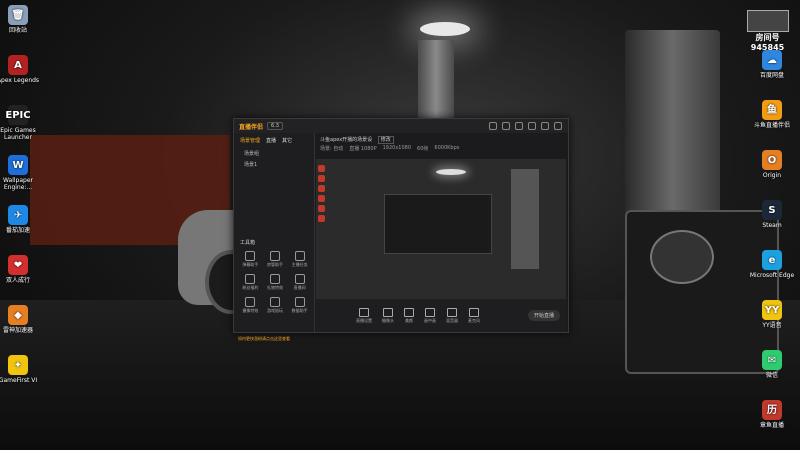 The height and width of the screenshot is (450, 800). What do you see at coordinates (401, 126) in the screenshot?
I see `app-titlebar: 直播伴侣 6.3` at bounding box center [401, 126].